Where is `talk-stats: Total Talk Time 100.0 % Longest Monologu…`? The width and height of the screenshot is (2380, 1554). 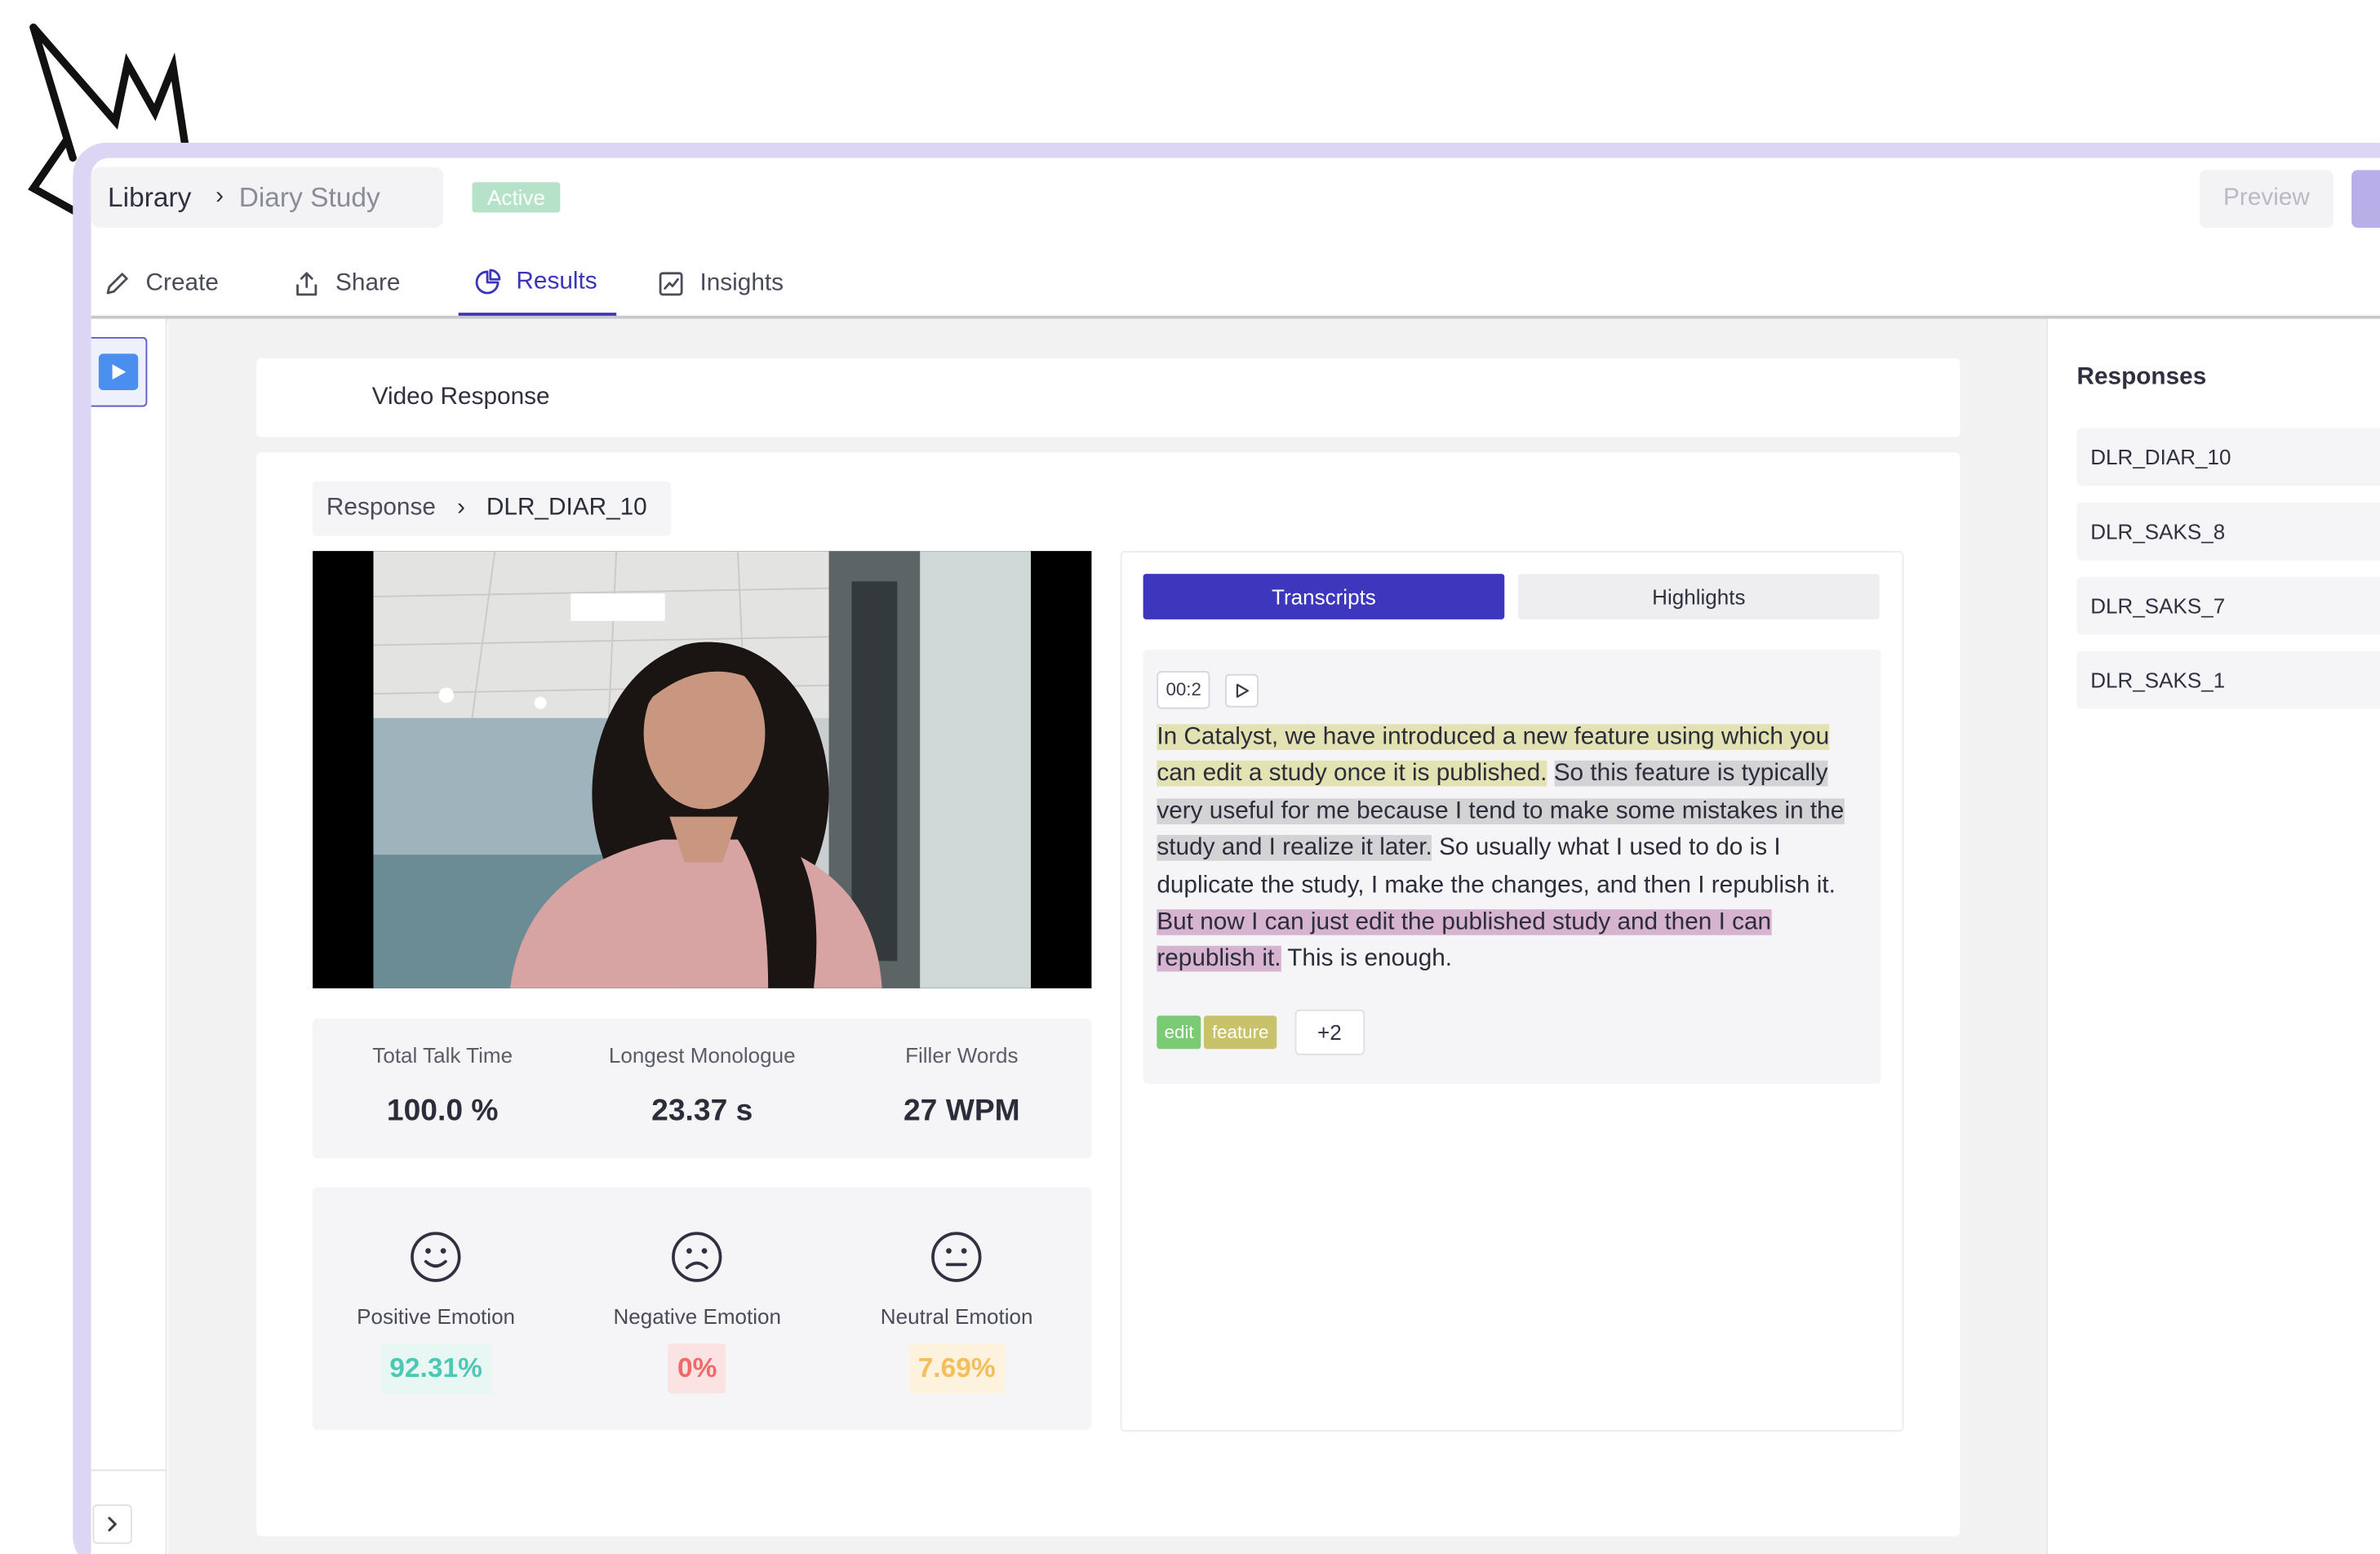
talk-stats: Total Talk Time 100.0 % Longest Monologu… is located at coordinates (703, 1089).